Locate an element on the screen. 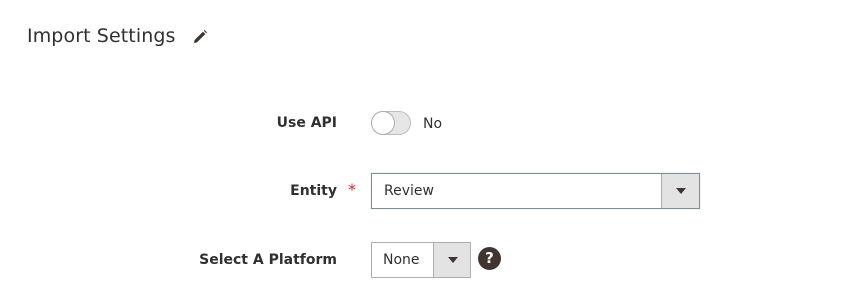  pencil-icon is located at coordinates (200, 37).